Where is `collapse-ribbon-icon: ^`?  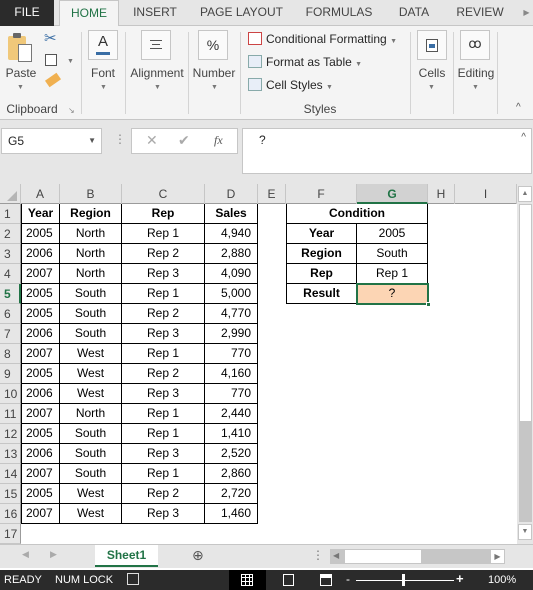
collapse-ribbon-icon: ^ is located at coordinates (518, 107).